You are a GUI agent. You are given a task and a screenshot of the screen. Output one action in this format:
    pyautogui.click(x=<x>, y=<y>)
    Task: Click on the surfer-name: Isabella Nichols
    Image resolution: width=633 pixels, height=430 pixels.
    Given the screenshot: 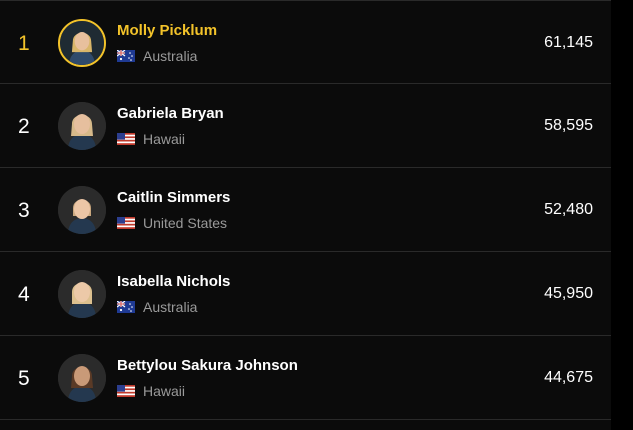 What is the action you would take?
    pyautogui.click(x=173, y=282)
    